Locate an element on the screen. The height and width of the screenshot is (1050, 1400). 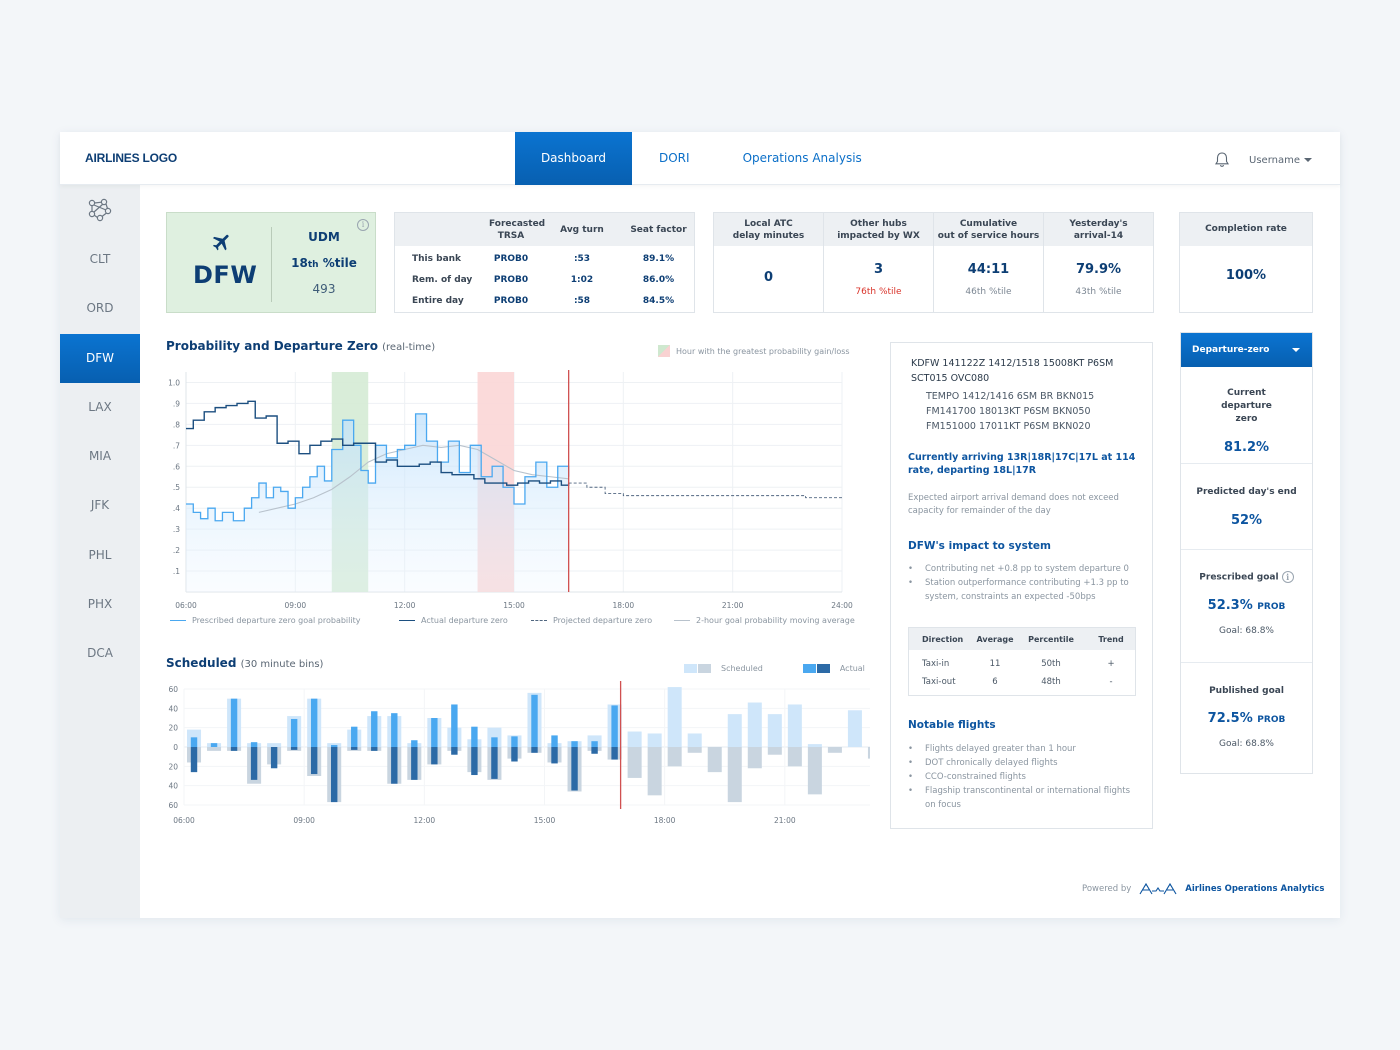
sidebar-item-lax: LAX is located at coordinates (100, 407).